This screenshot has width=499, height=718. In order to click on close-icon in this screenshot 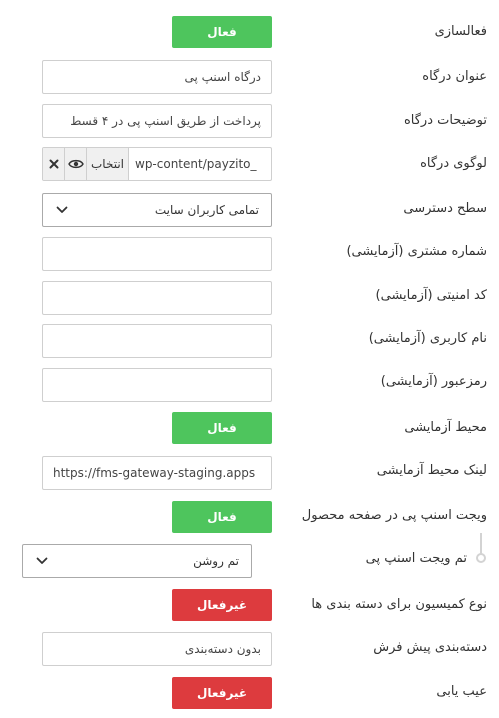, I will do `click(53, 164)`.